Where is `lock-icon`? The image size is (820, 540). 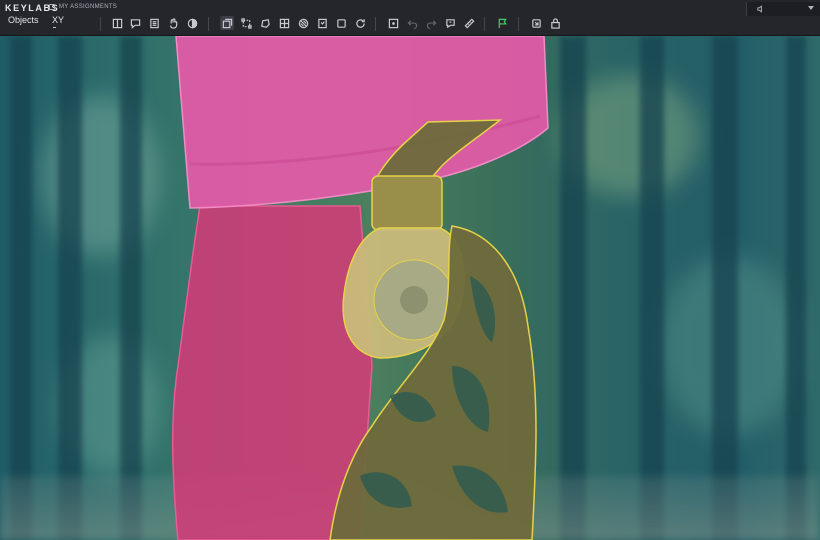
lock-icon is located at coordinates (555, 23).